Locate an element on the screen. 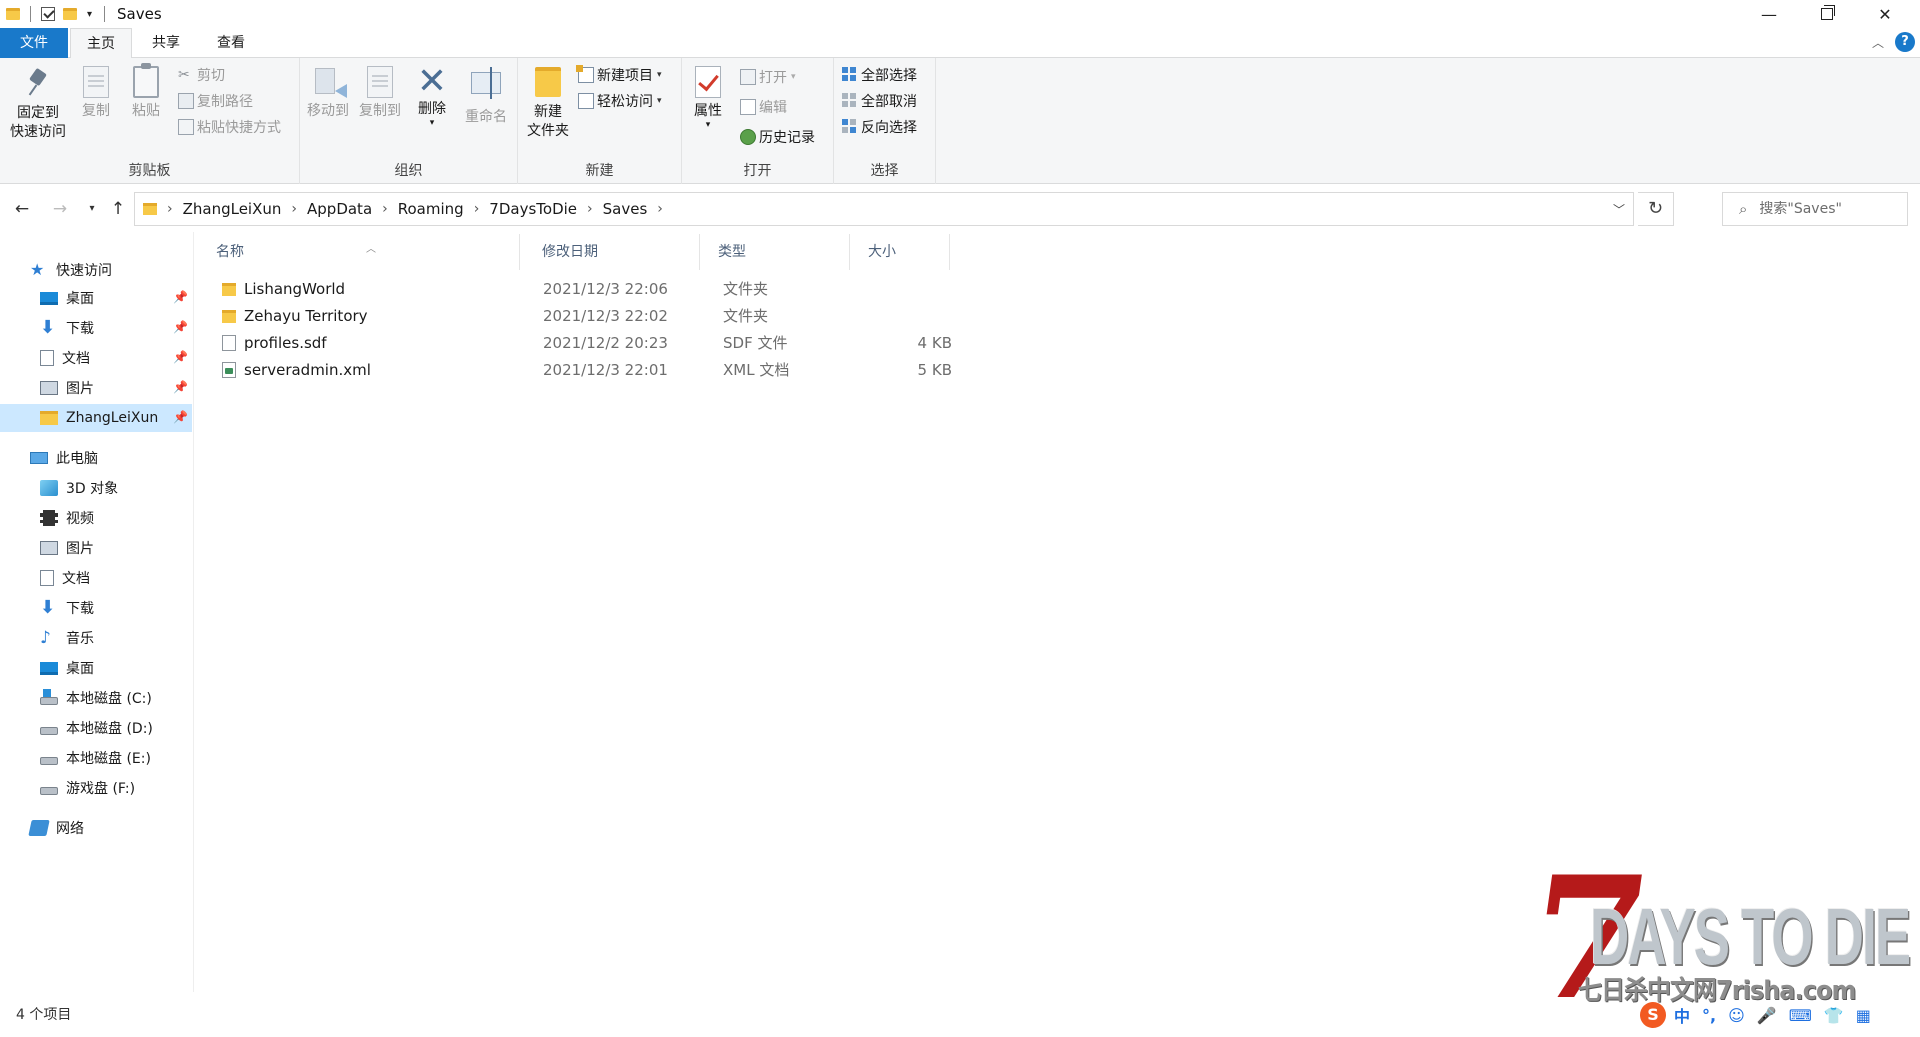 The width and height of the screenshot is (1920, 1037). microphone-icon: 🎤 is located at coordinates (1767, 1015).